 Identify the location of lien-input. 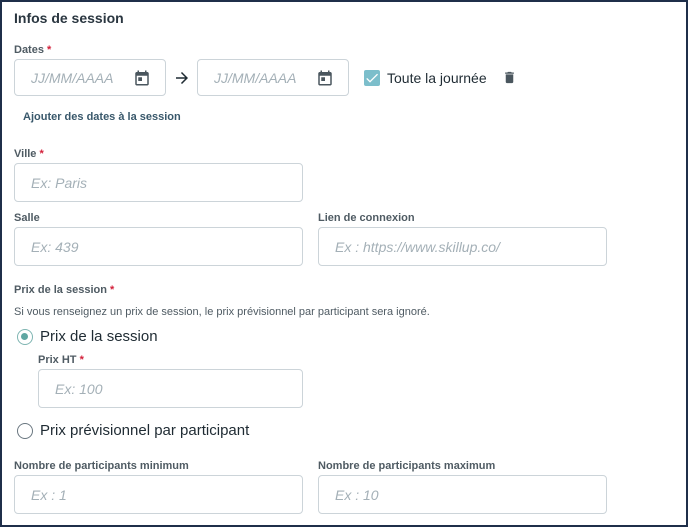
(462, 246).